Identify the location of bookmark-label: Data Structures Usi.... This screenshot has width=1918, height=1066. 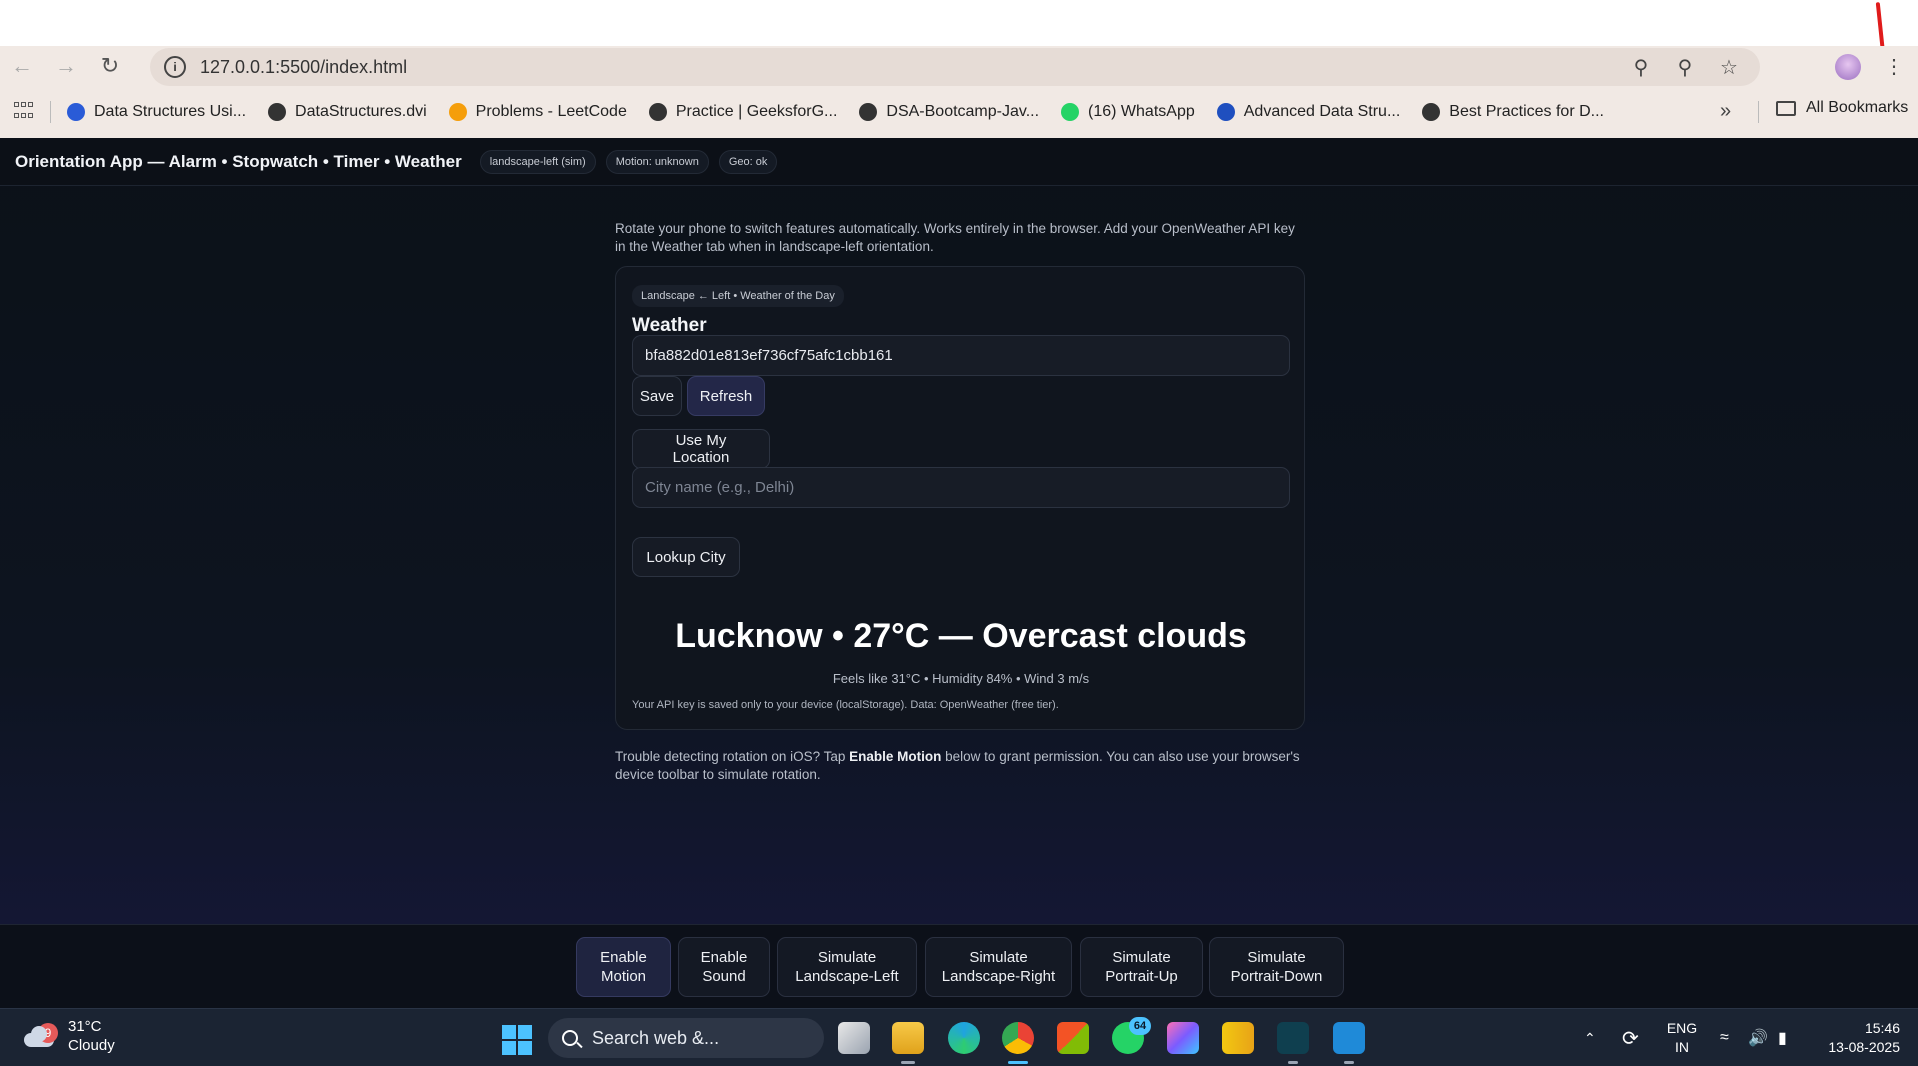
(170, 111).